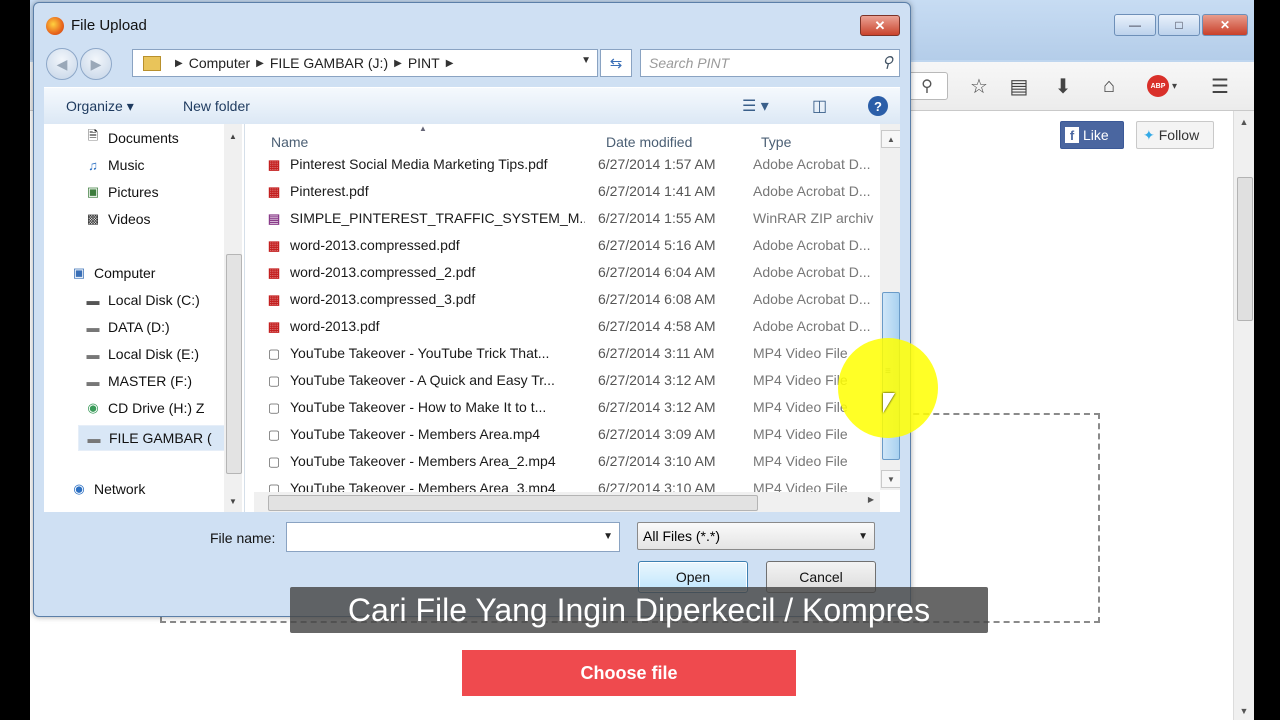  I want to click on video-file-icon: ▢, so click(274, 434).